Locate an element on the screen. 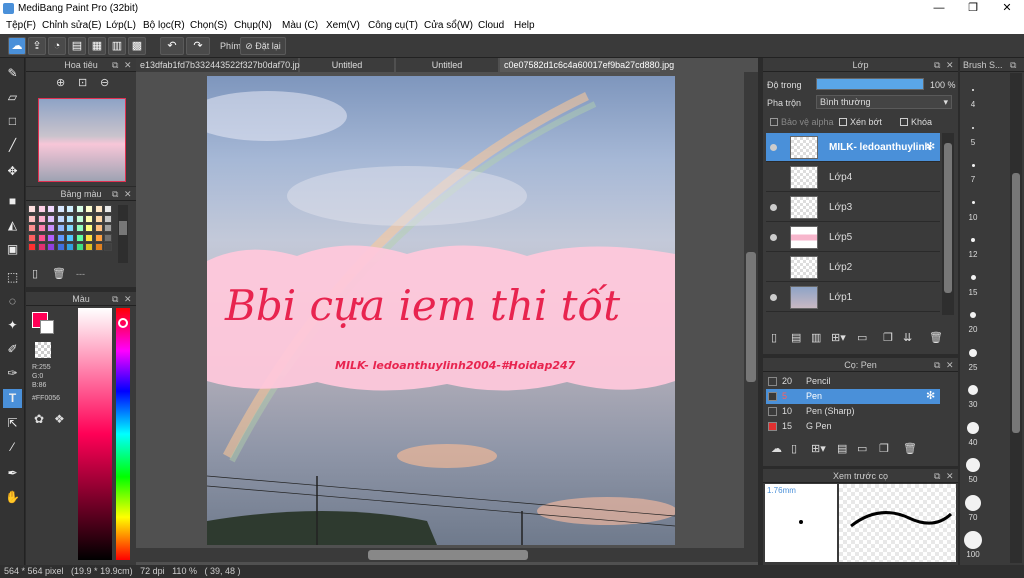  eraser-tool-icon: ▱ is located at coordinates (12, 97).